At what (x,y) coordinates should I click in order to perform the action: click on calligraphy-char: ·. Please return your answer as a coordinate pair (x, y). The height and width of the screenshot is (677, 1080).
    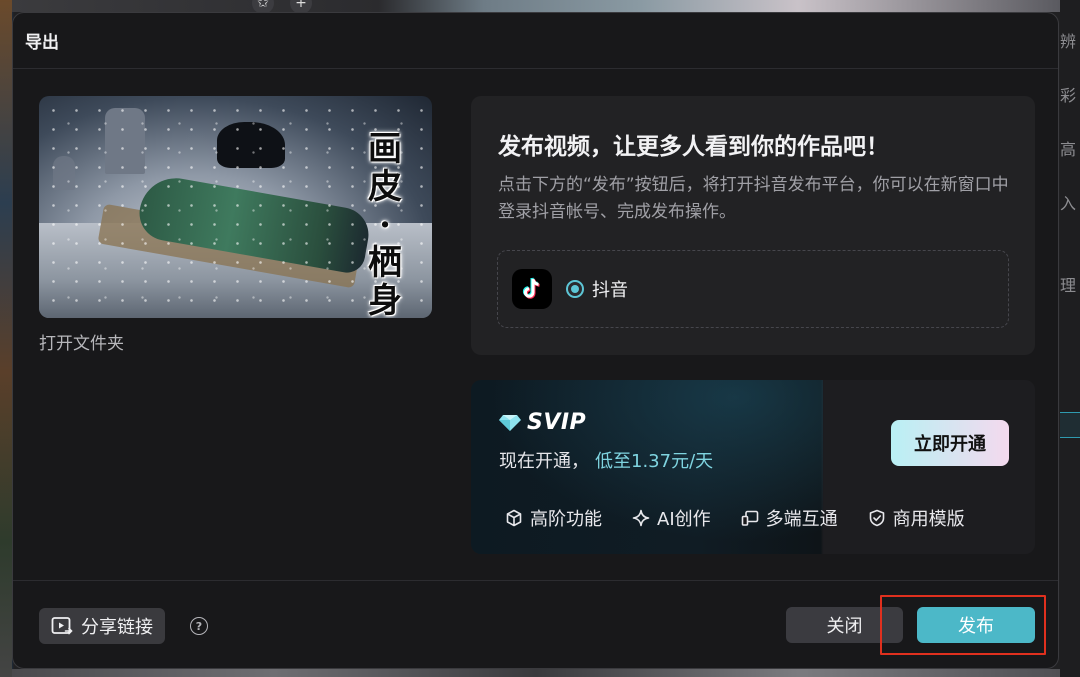
    Looking at the image, I should click on (385, 225).